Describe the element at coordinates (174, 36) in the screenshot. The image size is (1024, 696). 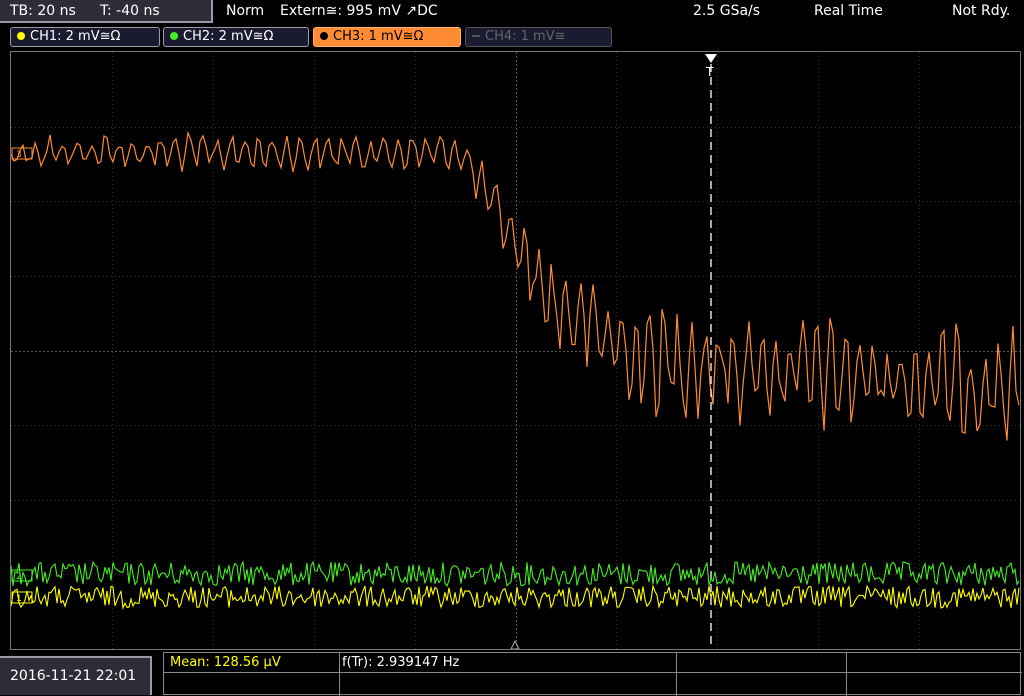
I see `channel-2-indicator-icon` at that location.